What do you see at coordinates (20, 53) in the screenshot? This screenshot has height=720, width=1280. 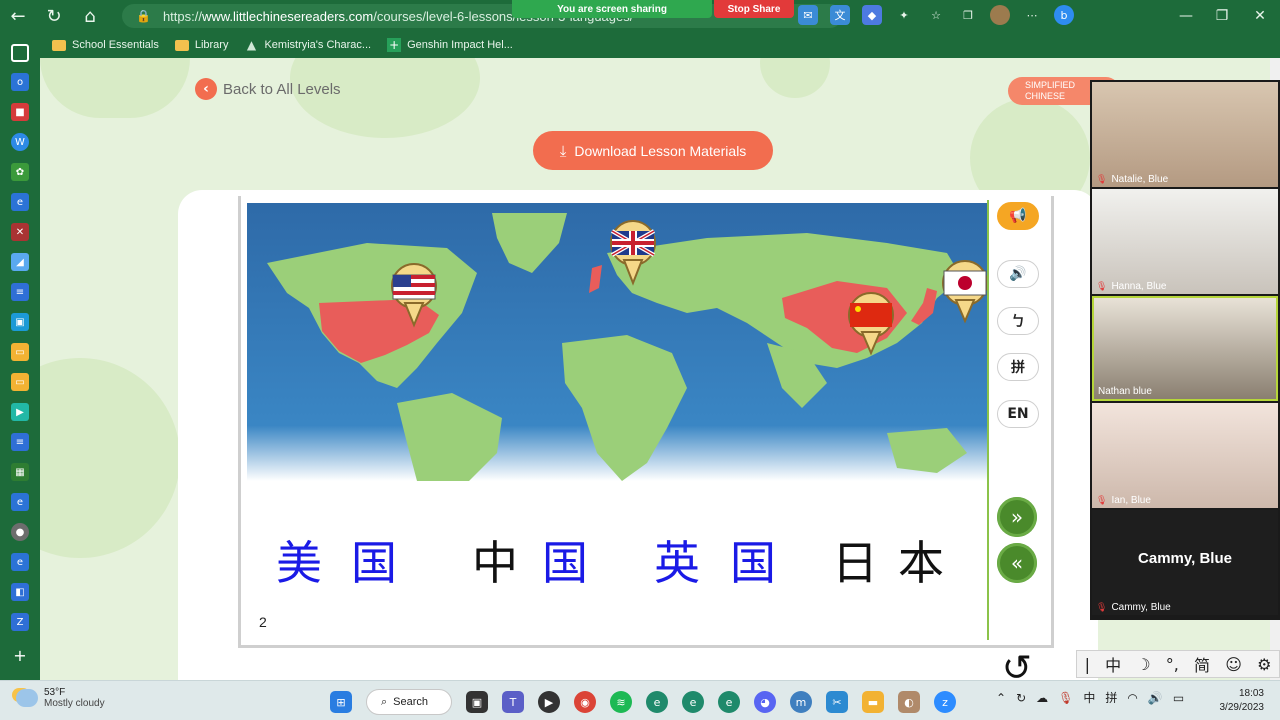 I see `tab-actions-icon` at bounding box center [20, 53].